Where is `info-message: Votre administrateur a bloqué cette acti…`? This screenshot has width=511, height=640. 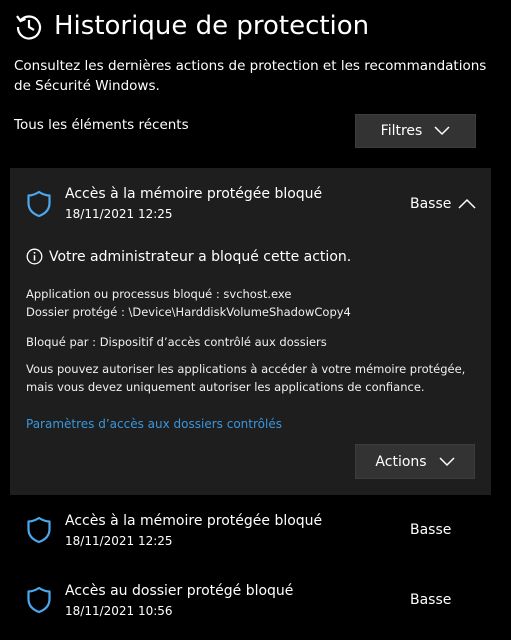
info-message: Votre administrateur a bloqué cette acti… is located at coordinates (188, 256).